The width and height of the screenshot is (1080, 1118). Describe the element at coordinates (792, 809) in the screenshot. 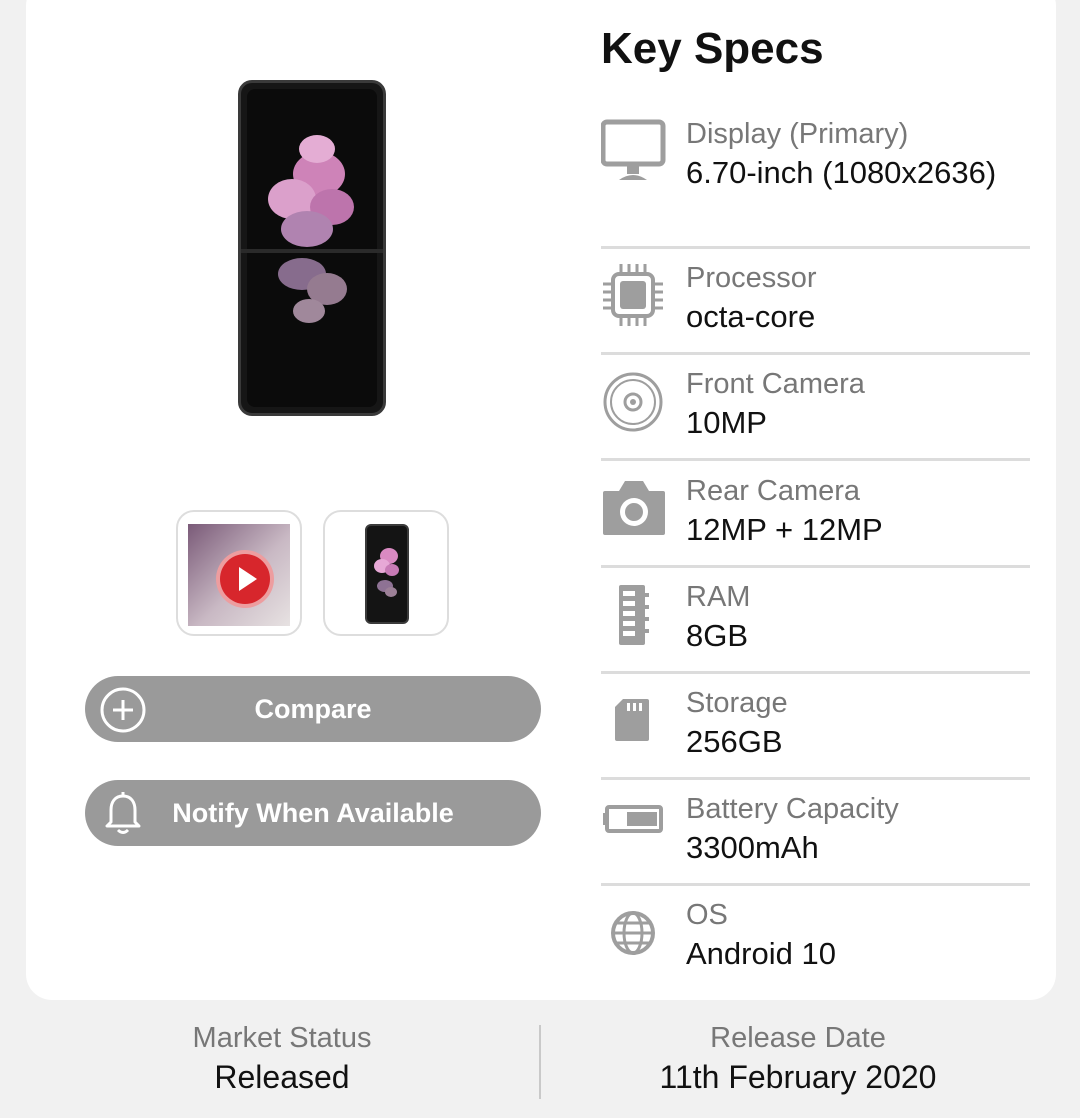

I see `spec-label: Battery Capacity` at that location.